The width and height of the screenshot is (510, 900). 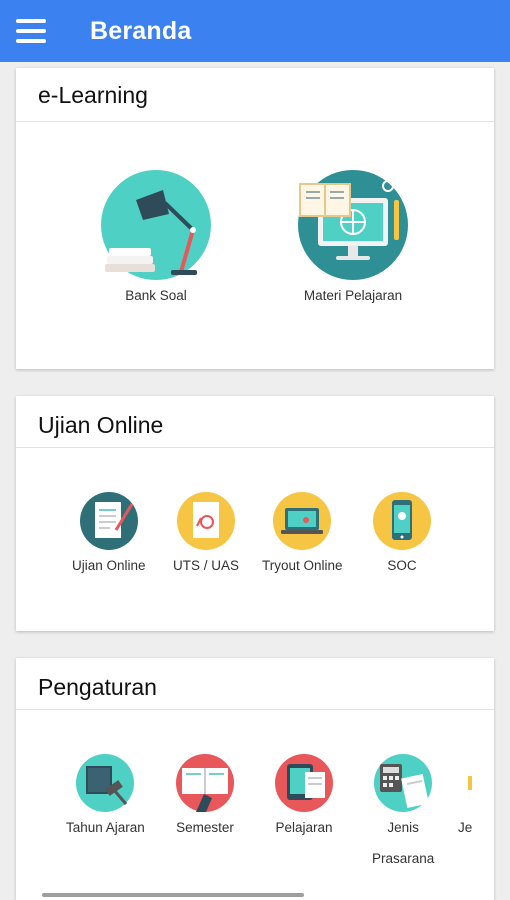 I want to click on pelajaran-button: Pelajaran, so click(x=304, y=798).